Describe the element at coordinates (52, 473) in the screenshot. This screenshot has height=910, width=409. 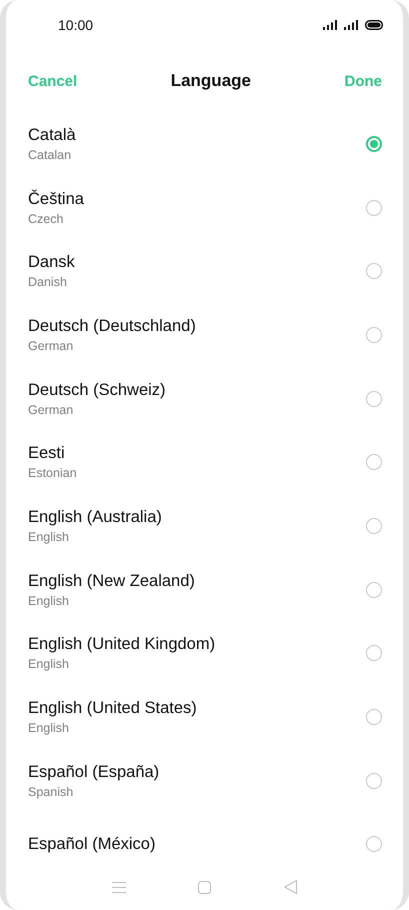
I see `language-subtitle: Estonian` at that location.